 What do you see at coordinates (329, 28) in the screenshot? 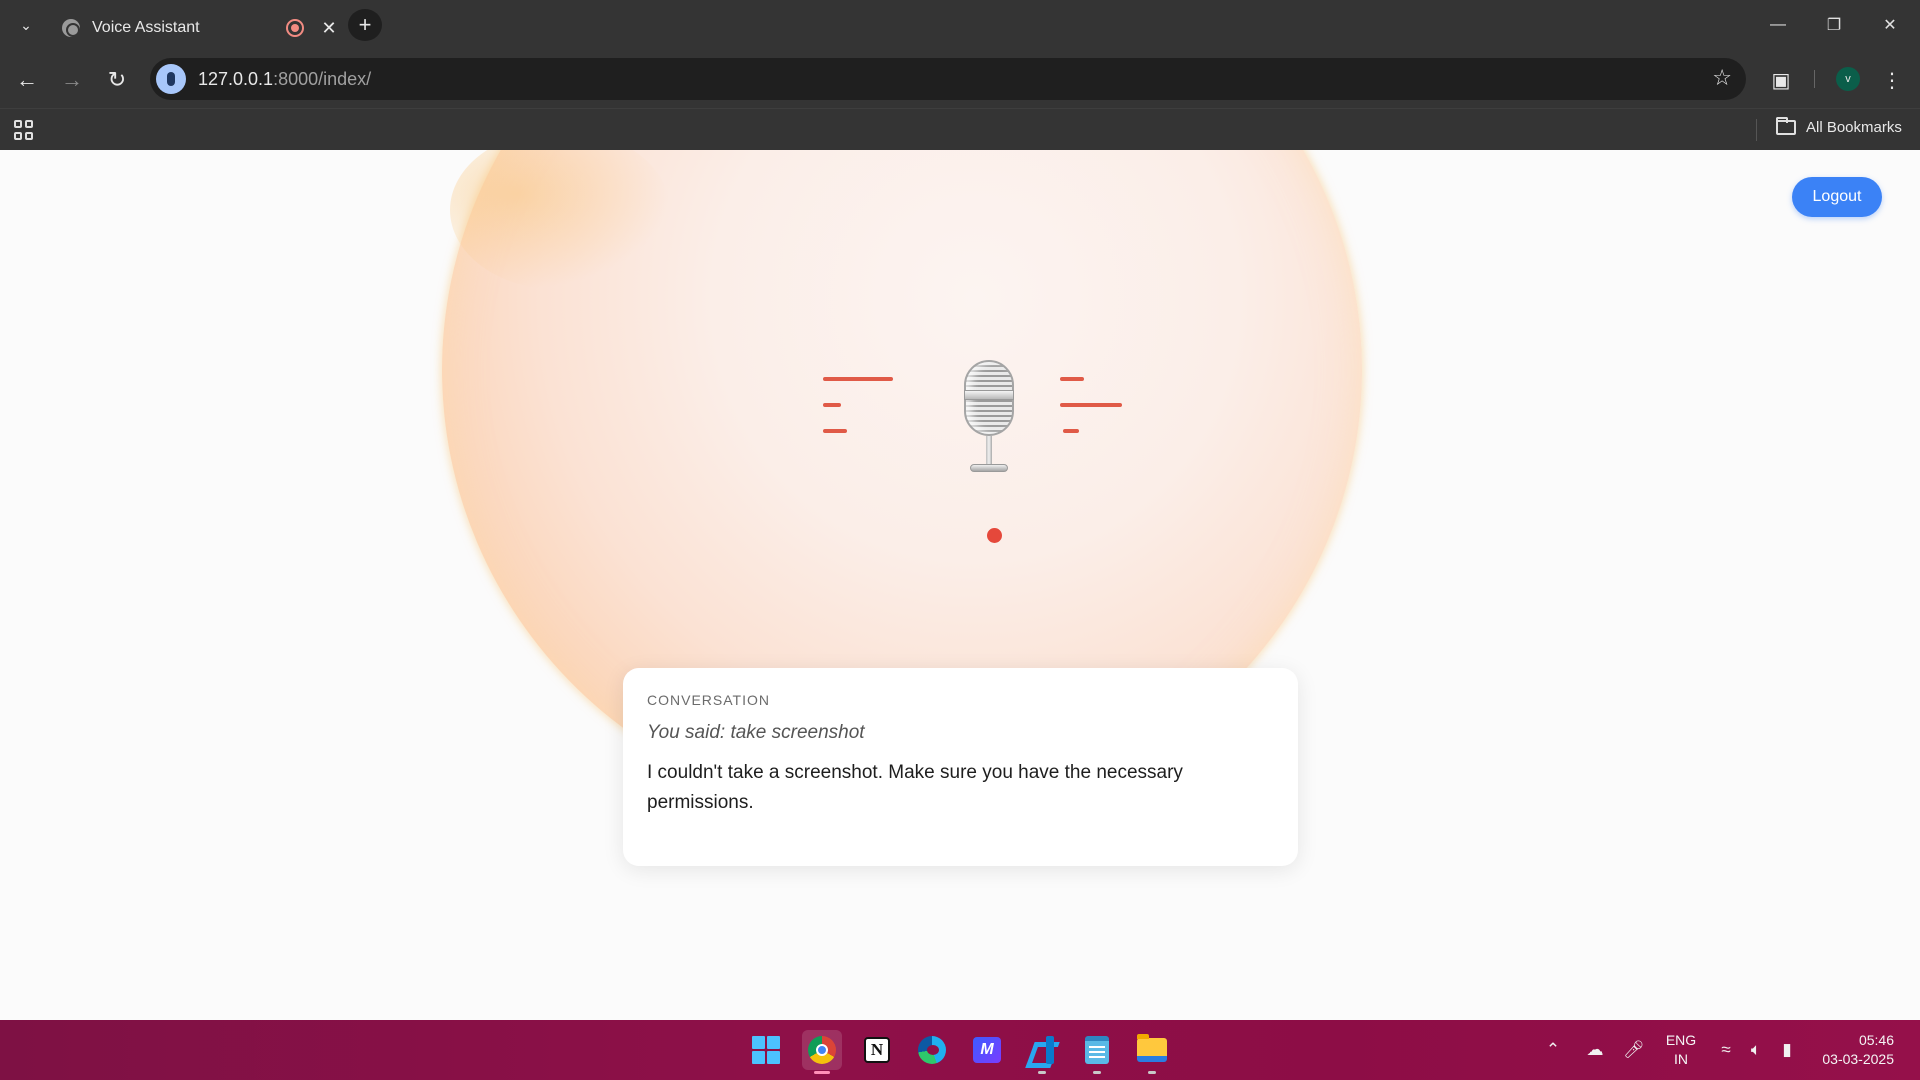
I see `tab-close-icon: ✕` at bounding box center [329, 28].